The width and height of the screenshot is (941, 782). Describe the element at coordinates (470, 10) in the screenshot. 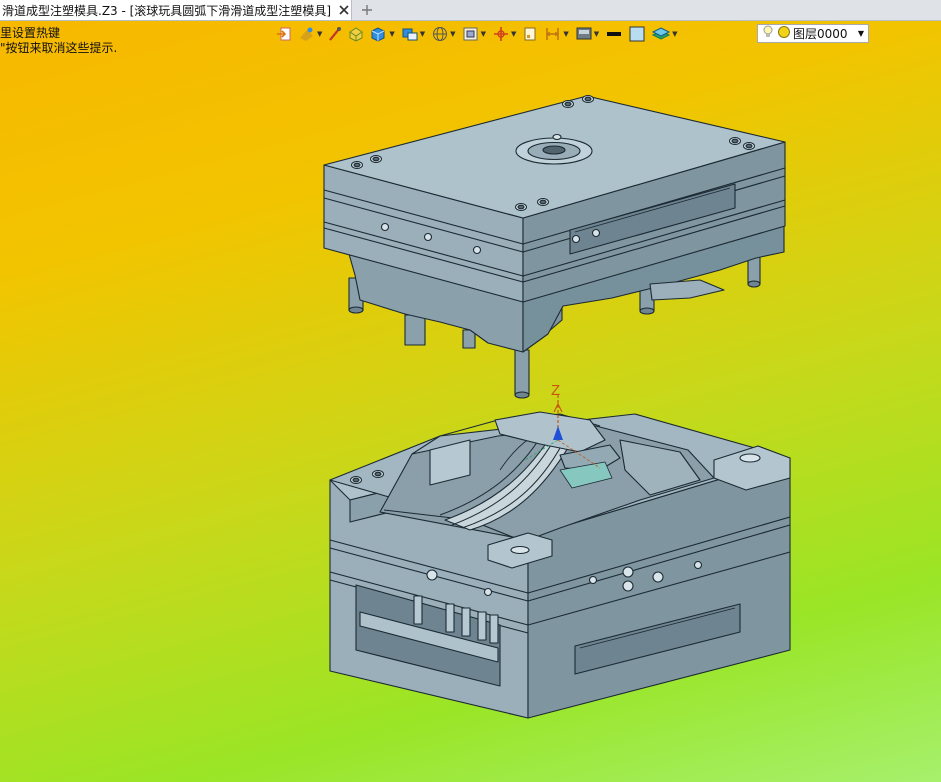

I see `document-tab-bar: 滑道成型注塑模具.Z3 - [滚球玩具圆弧下滑滑道成型注塑模具]` at that location.